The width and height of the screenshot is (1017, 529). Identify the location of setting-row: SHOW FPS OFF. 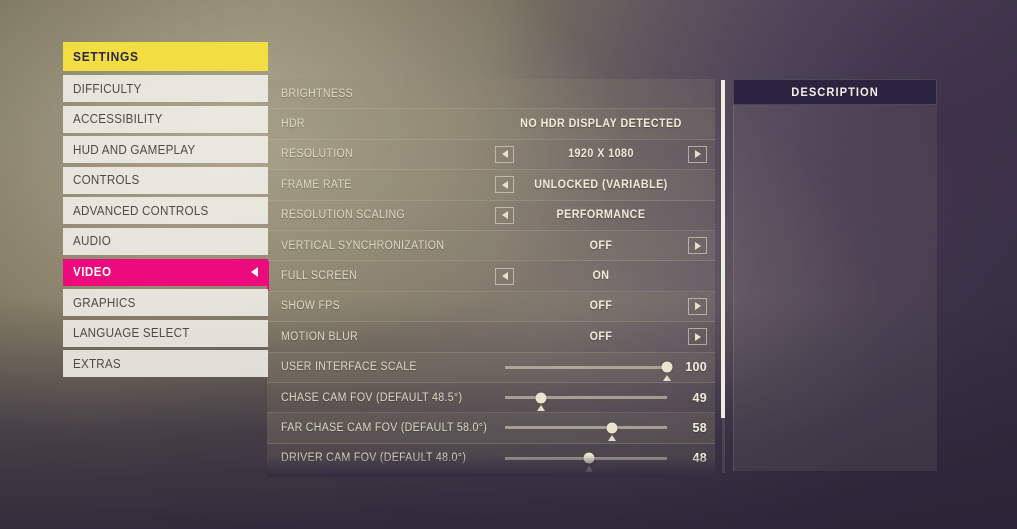
(491, 307).